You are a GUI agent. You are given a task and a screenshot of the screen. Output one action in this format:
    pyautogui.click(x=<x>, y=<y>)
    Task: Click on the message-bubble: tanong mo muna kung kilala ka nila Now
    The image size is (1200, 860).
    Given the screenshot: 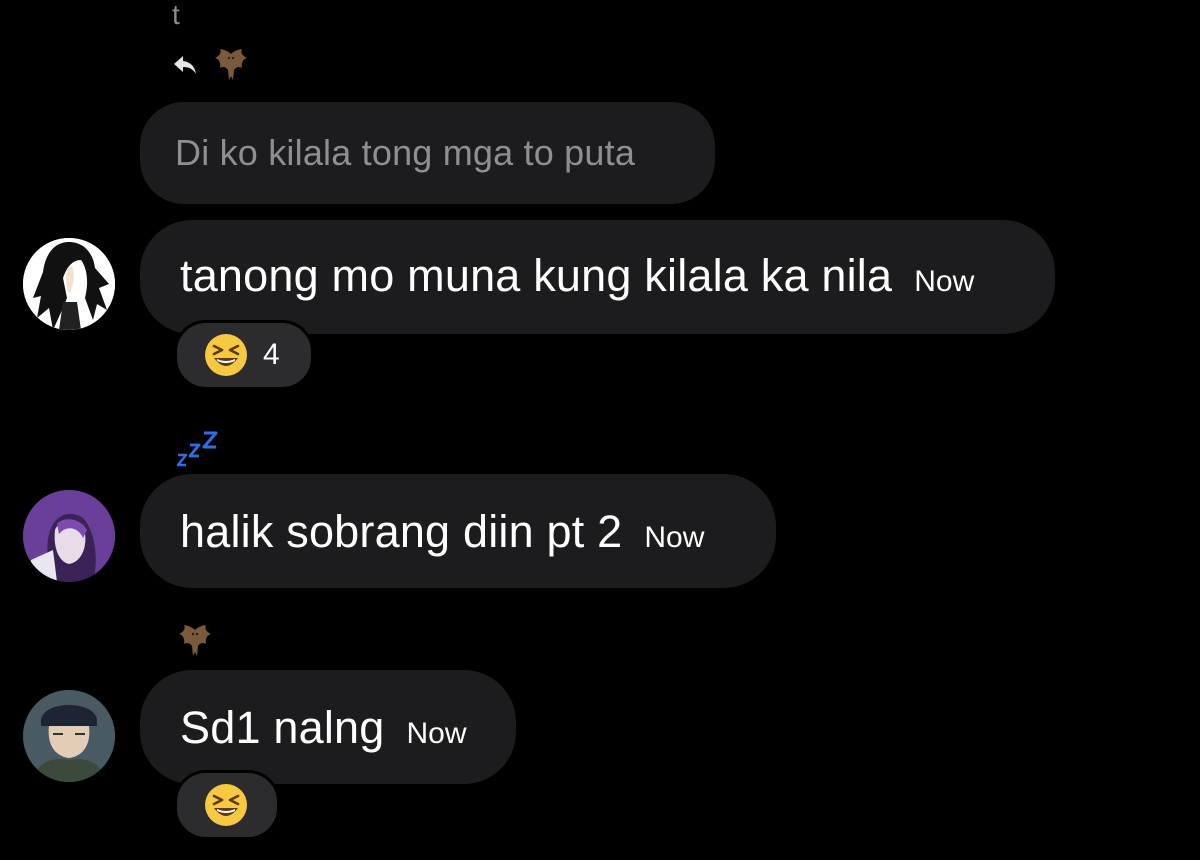 What is the action you would take?
    pyautogui.click(x=597, y=277)
    